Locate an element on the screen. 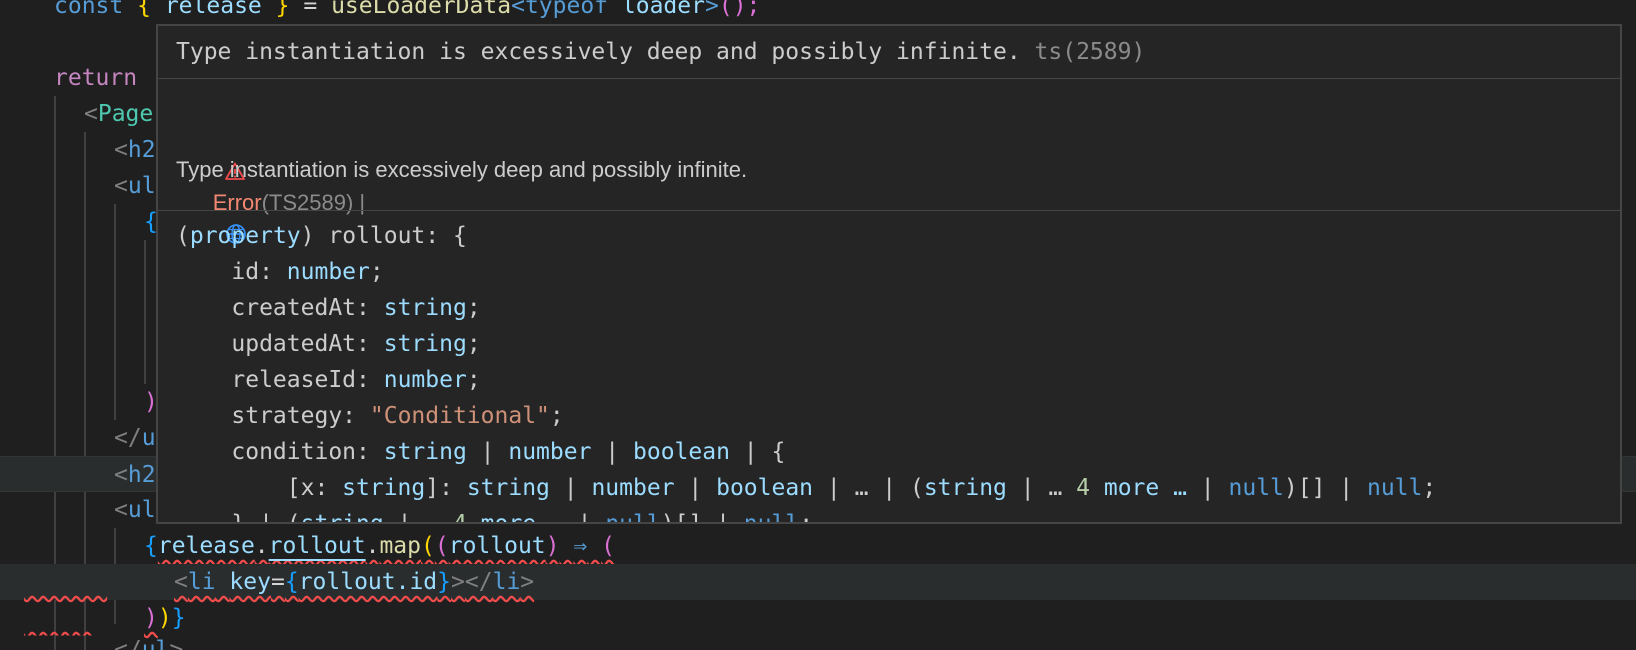 Image resolution: width=1636 pixels, height=650 pixels. field-name: createdAt: is located at coordinates (280, 308).